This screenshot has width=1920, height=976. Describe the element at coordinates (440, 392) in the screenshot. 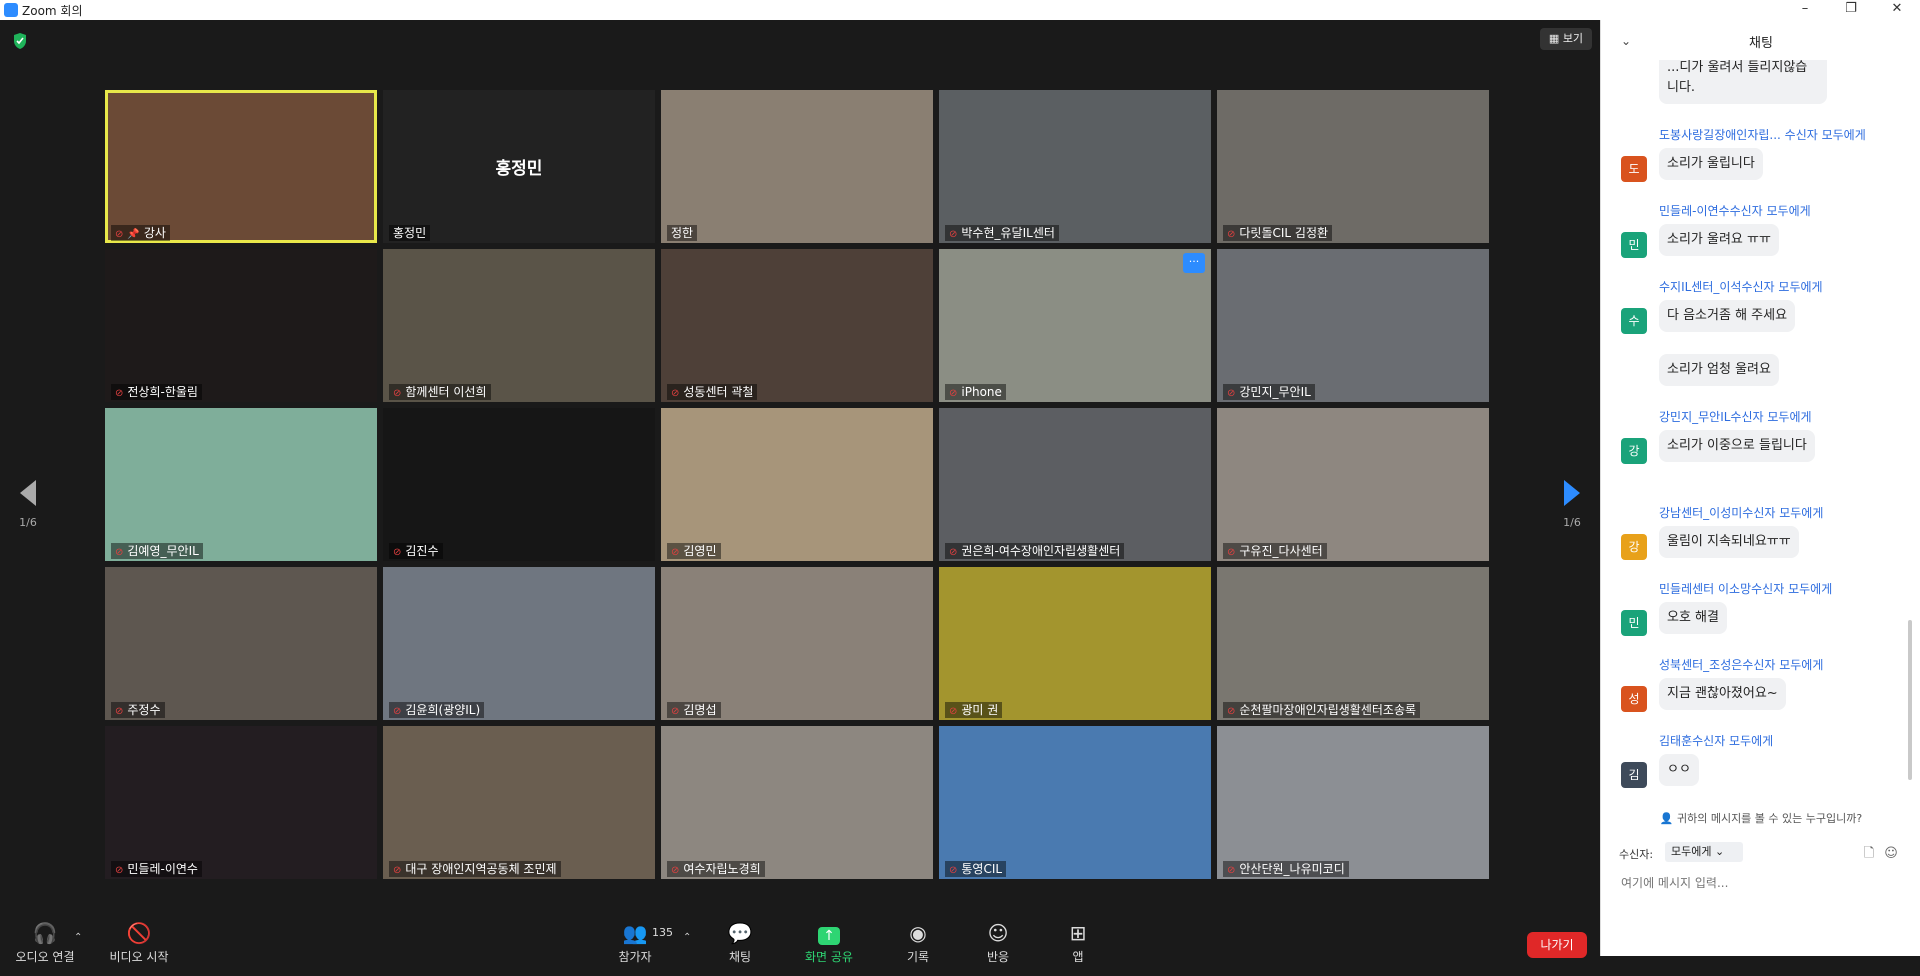

I see `participant-name-label: ⊘ 함께센터 이선희` at that location.